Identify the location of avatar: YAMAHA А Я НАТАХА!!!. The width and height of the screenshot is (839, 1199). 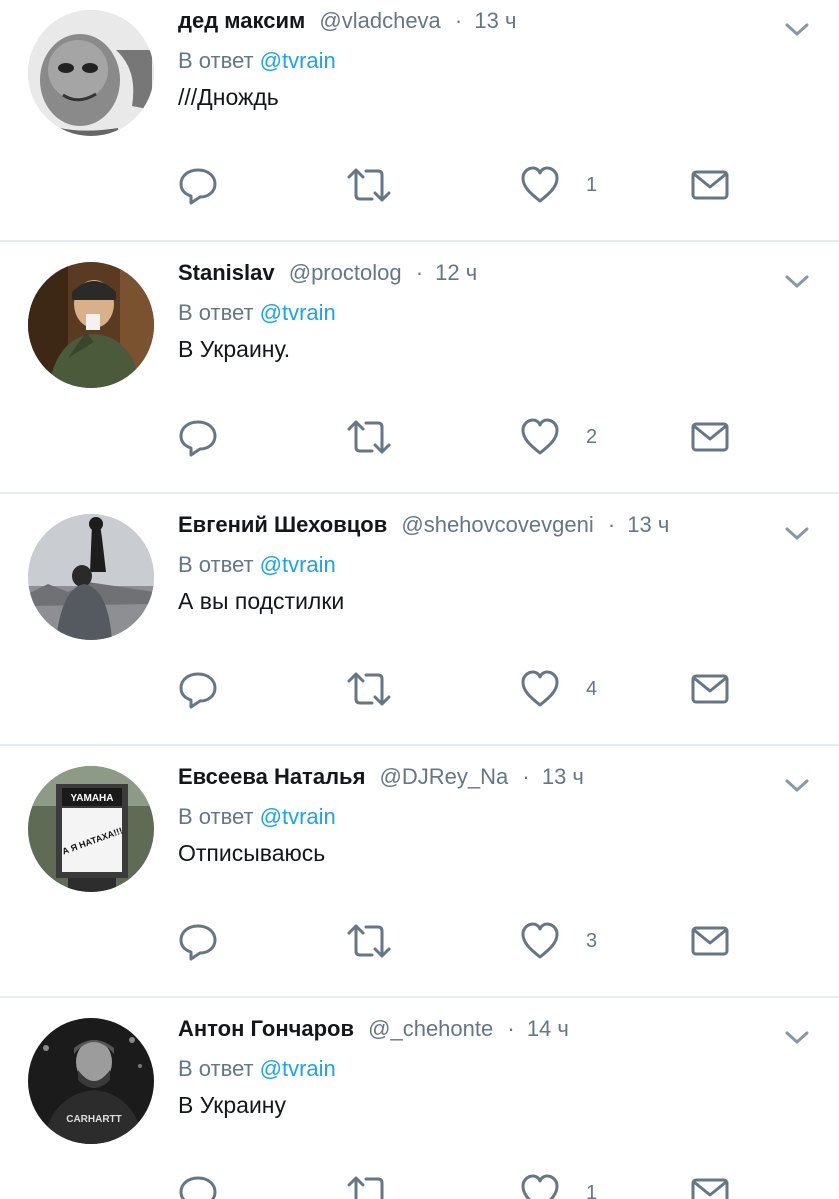
(91, 829).